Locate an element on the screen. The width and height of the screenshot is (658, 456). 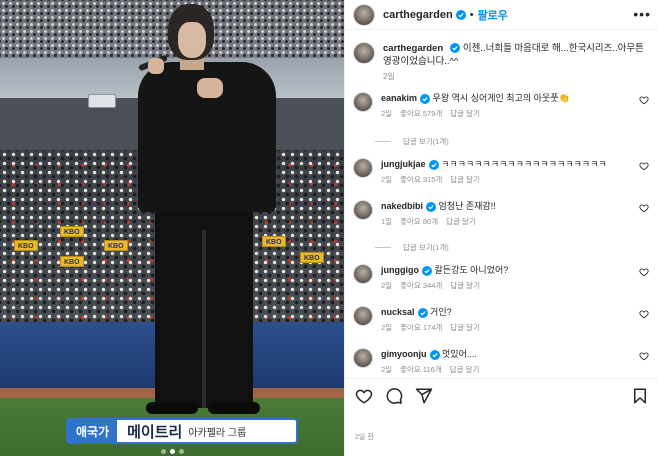
broadcast-caption: 애국가 메이트리 아카펠라 그룹 is located at coordinates (182, 431).